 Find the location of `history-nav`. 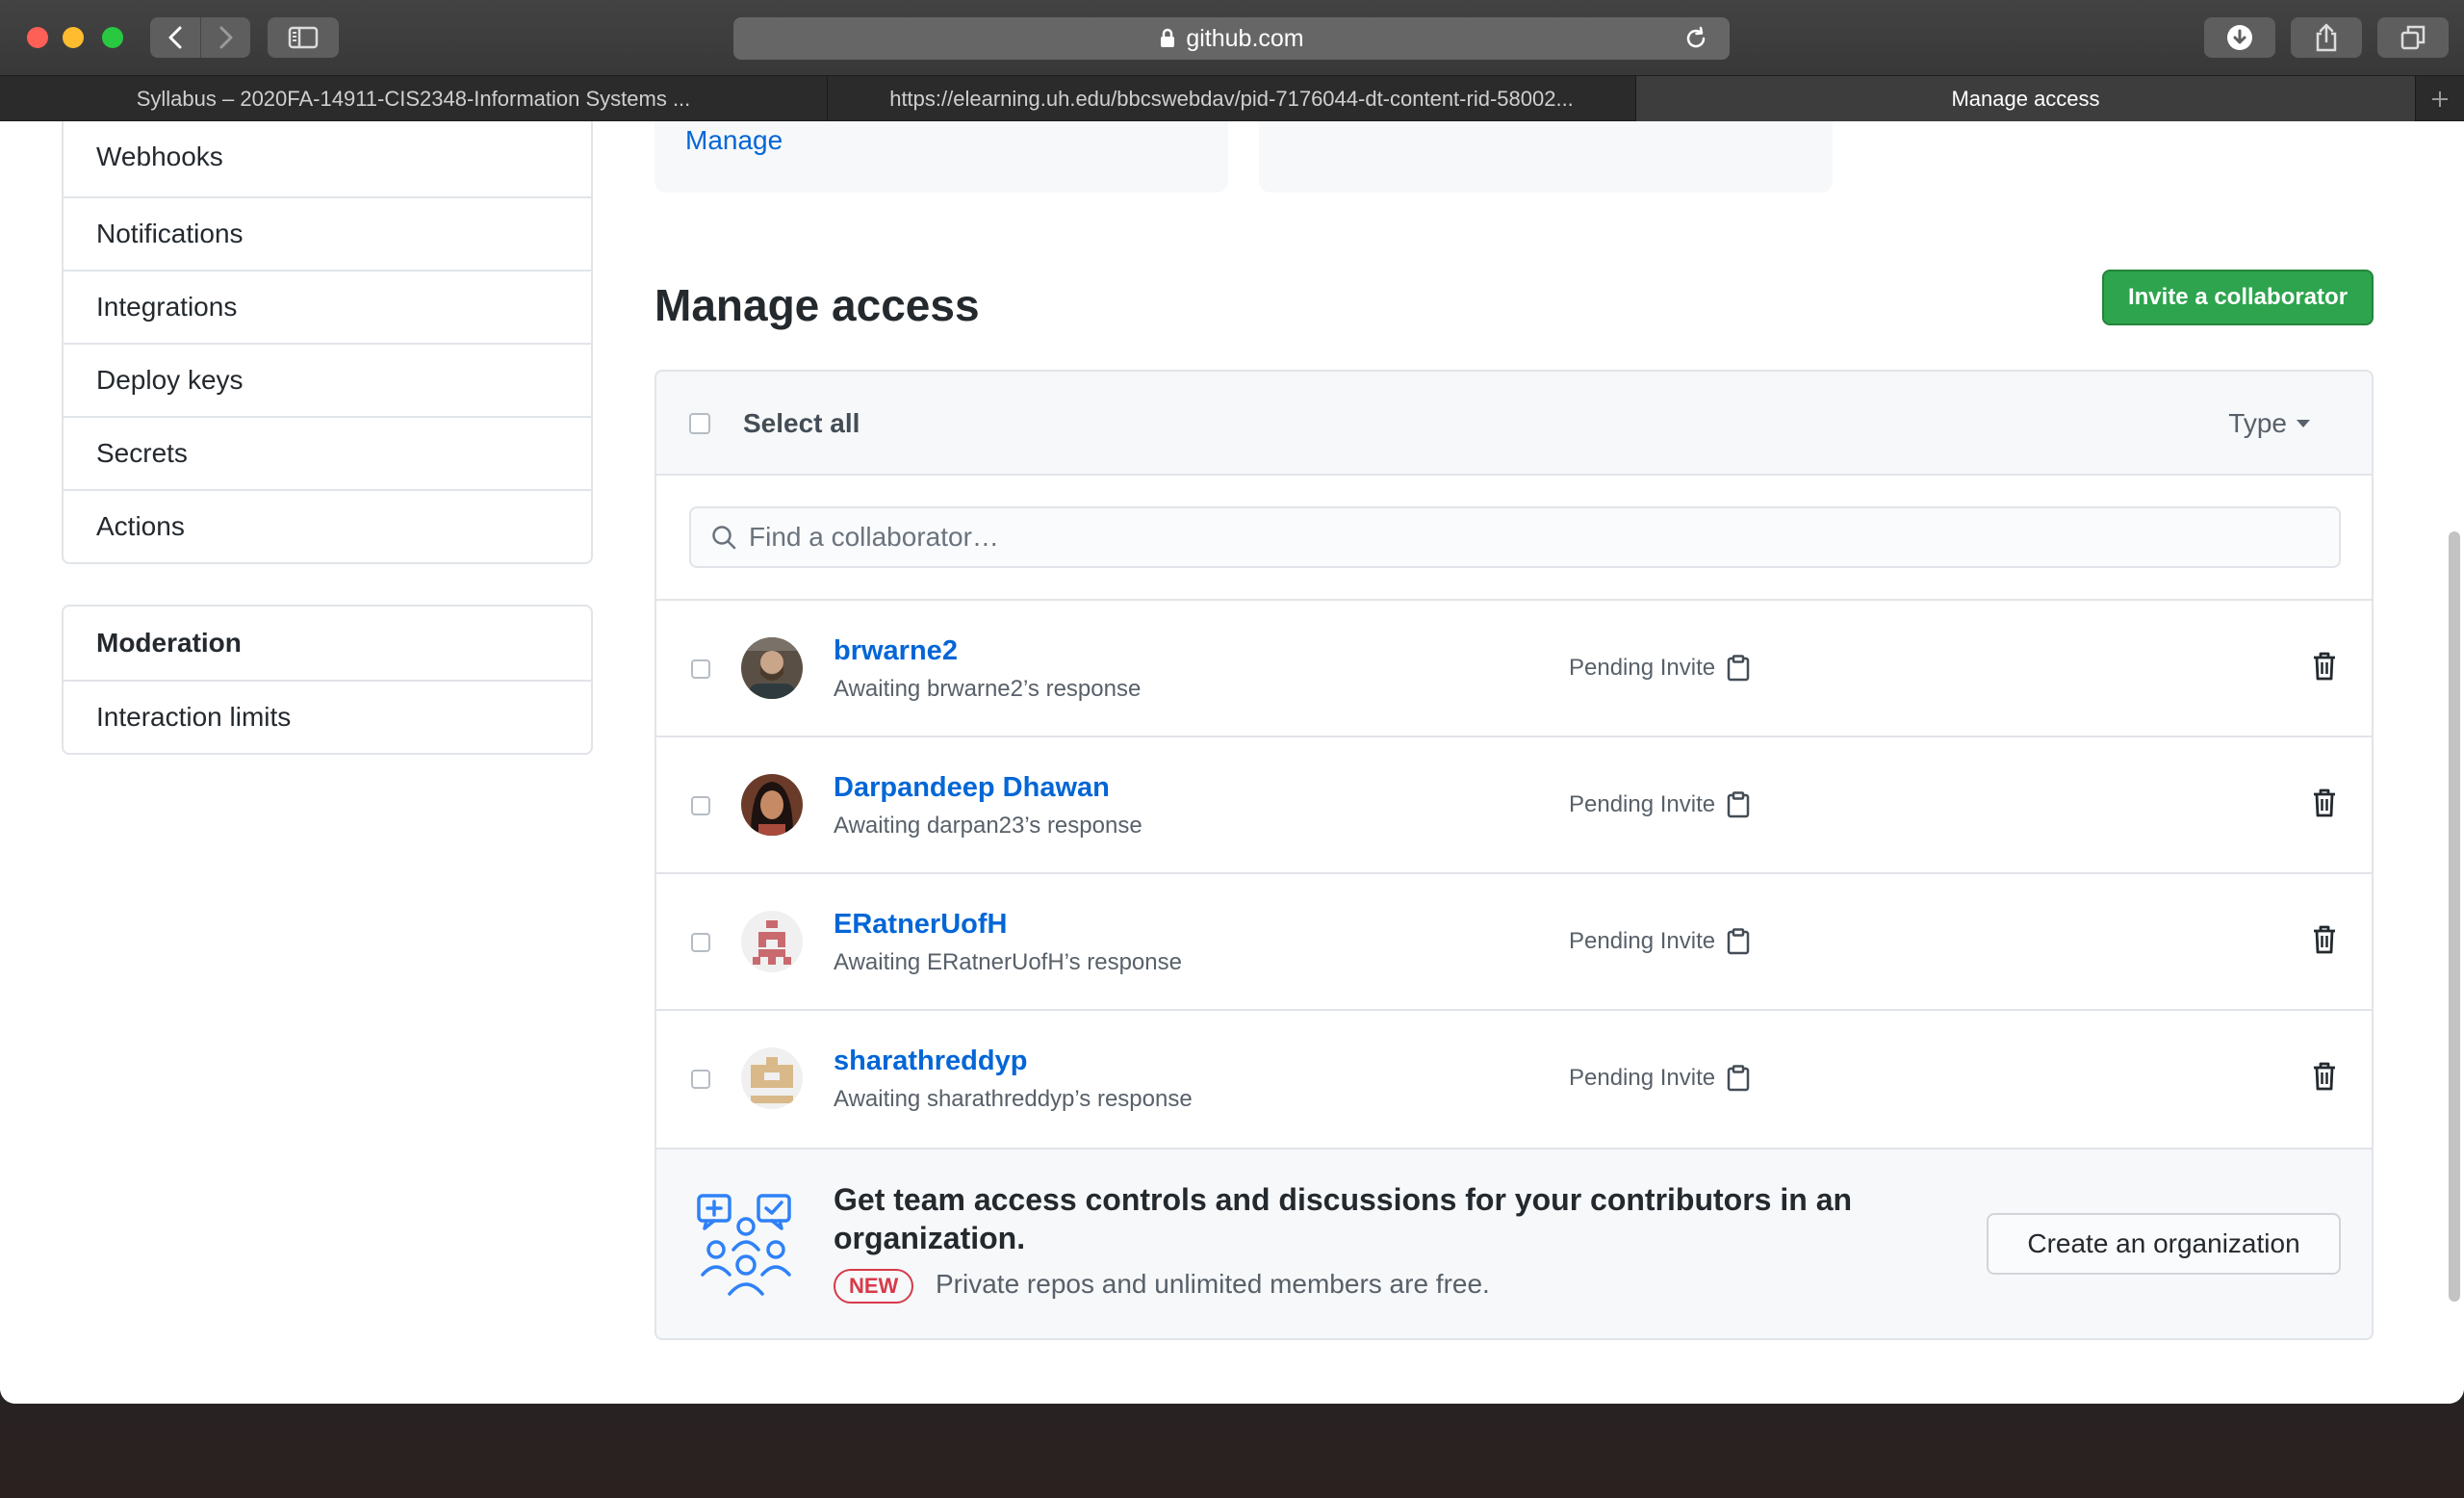

history-nav is located at coordinates (200, 37).